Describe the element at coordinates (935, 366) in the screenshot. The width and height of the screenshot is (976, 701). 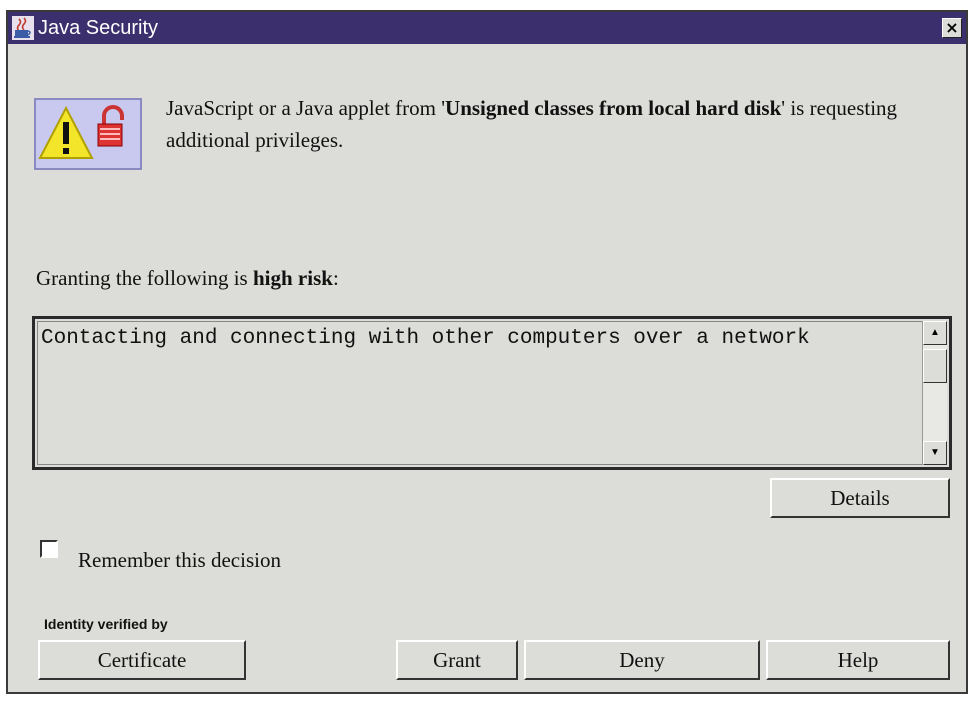
I see `scroll-thumb` at that location.